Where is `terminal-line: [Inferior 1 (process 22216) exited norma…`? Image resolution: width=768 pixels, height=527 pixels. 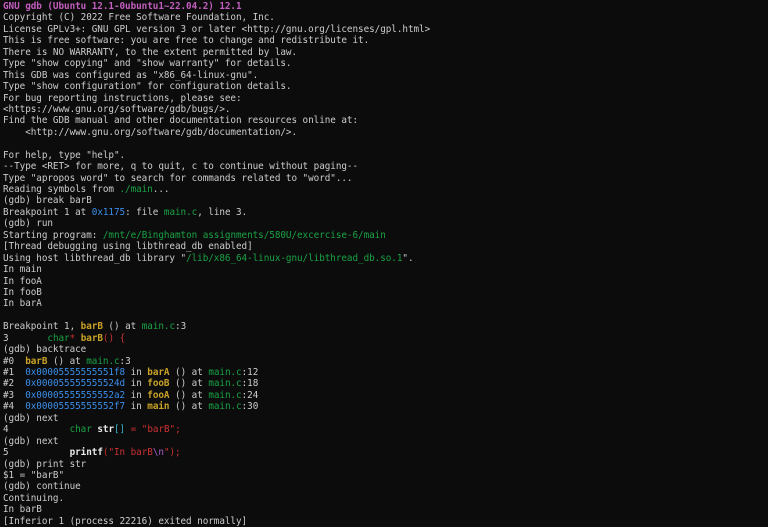
terminal-line: [Inferior 1 (process 22216) exited norma… is located at coordinates (385, 521).